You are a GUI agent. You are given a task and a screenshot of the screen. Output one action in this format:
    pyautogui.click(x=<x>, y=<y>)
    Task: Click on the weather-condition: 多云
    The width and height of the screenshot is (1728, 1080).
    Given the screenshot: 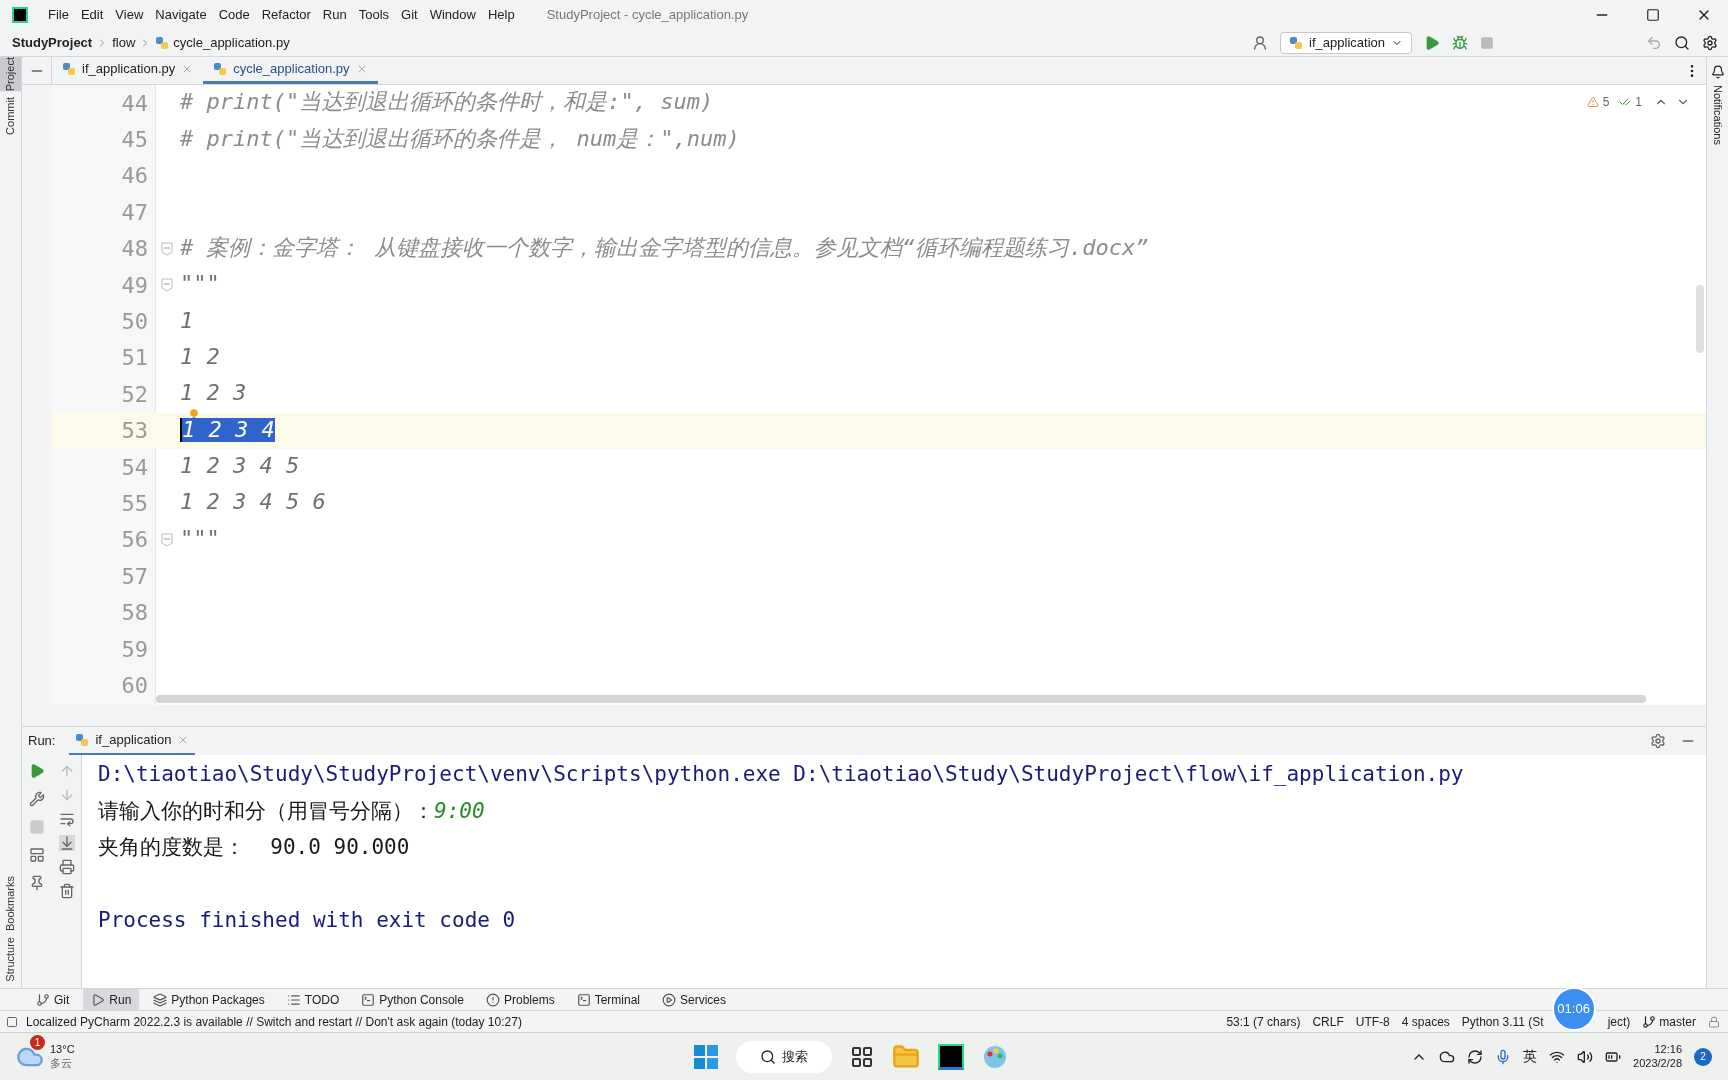 What is the action you would take?
    pyautogui.click(x=62, y=1063)
    